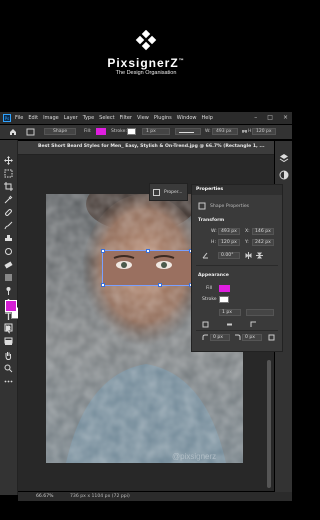 This screenshot has width=320, height=520. What do you see at coordinates (30, 132) in the screenshot?
I see `shape-tool-preset-icon` at bounding box center [30, 132].